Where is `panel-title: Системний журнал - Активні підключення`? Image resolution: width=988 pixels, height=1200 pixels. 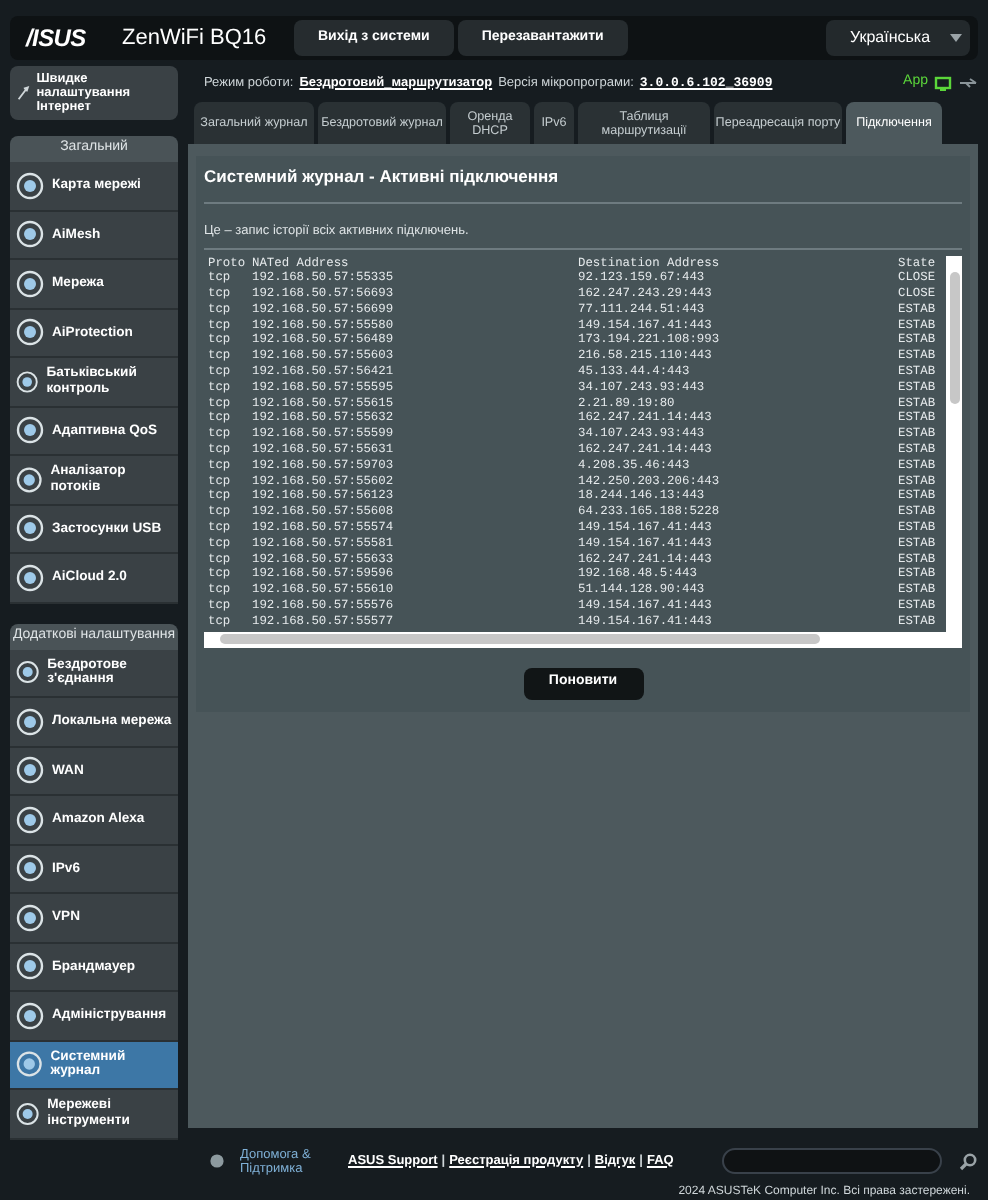 panel-title: Системний журнал - Активні підключення is located at coordinates (583, 180).